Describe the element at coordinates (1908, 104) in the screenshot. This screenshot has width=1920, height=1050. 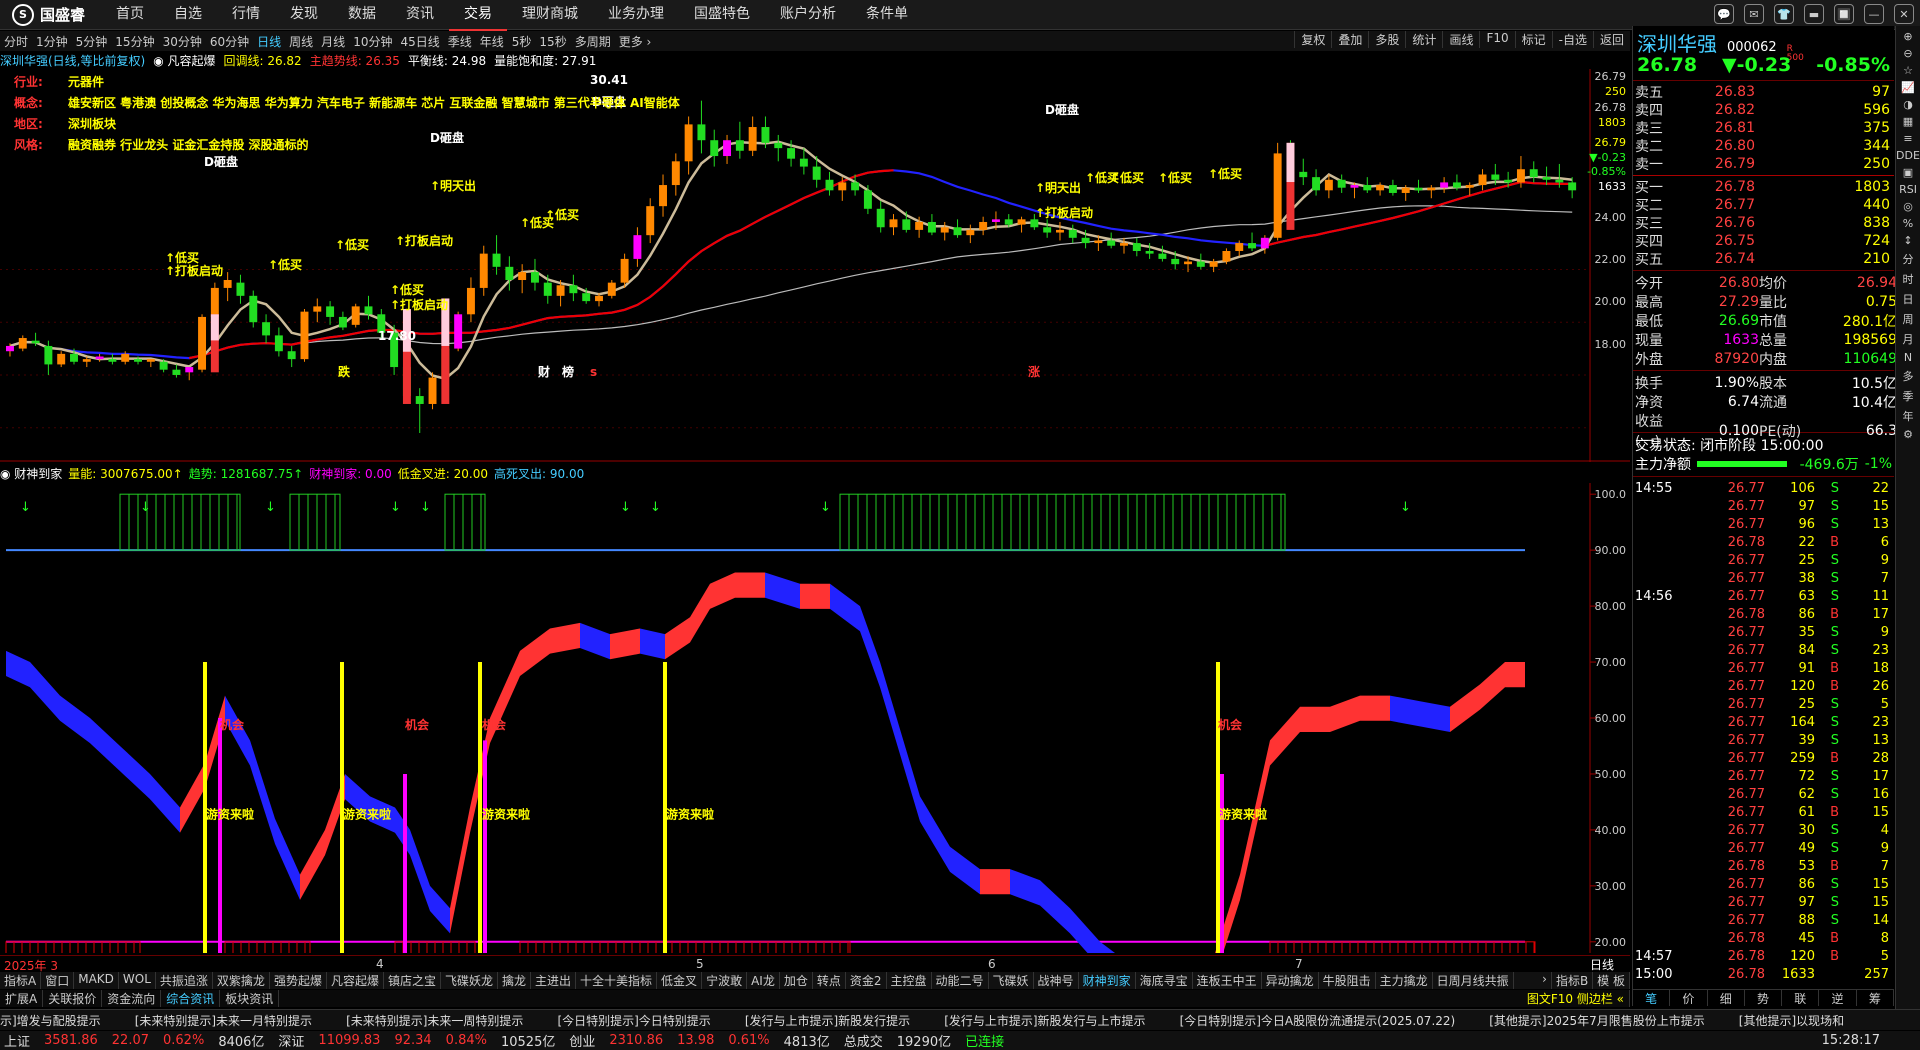
I see `sidebar-icon-4: ◑` at that location.